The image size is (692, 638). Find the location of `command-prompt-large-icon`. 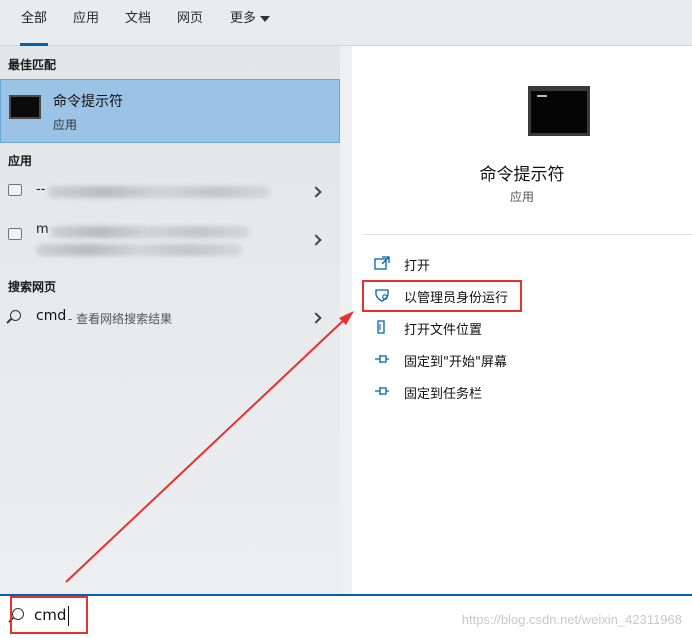

command-prompt-large-icon is located at coordinates (559, 111).